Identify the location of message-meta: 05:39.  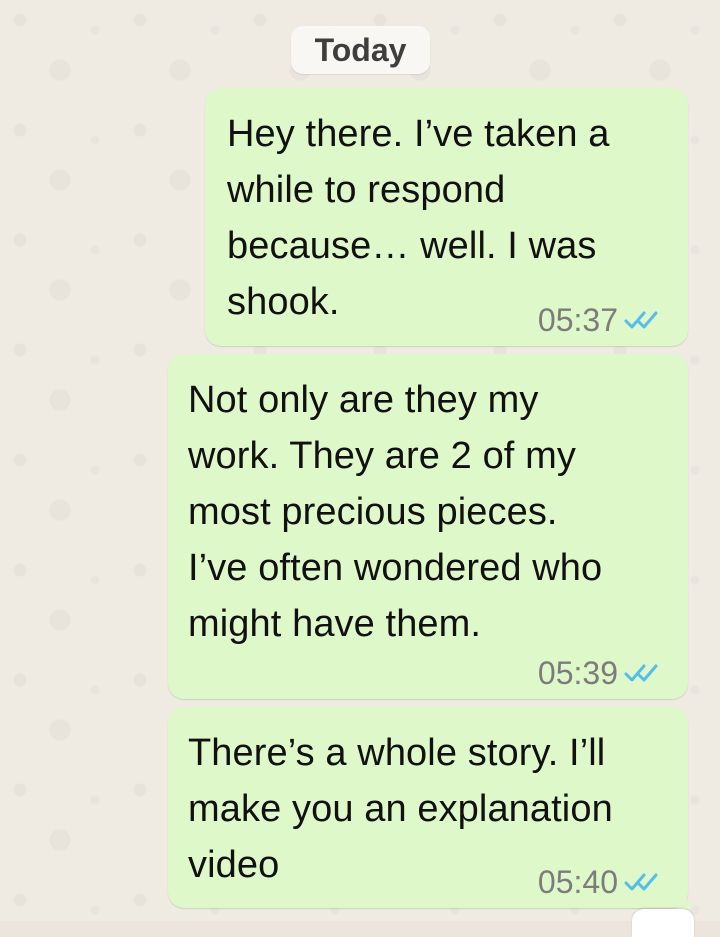
(603, 673).